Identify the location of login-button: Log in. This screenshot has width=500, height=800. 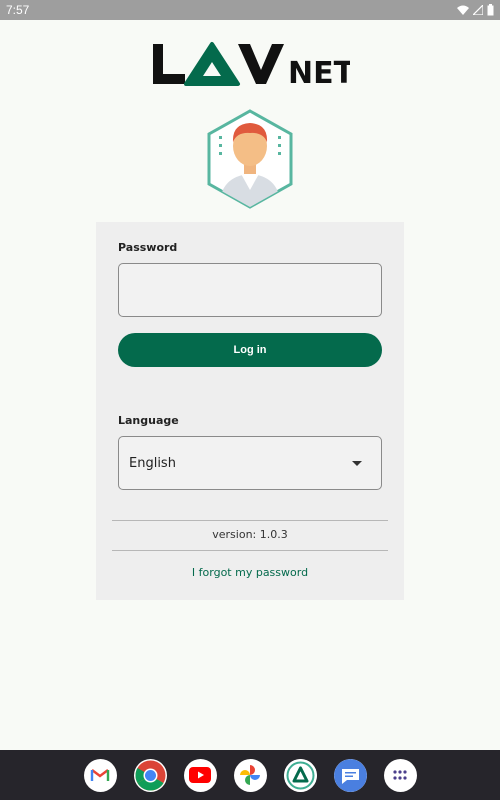
(250, 350).